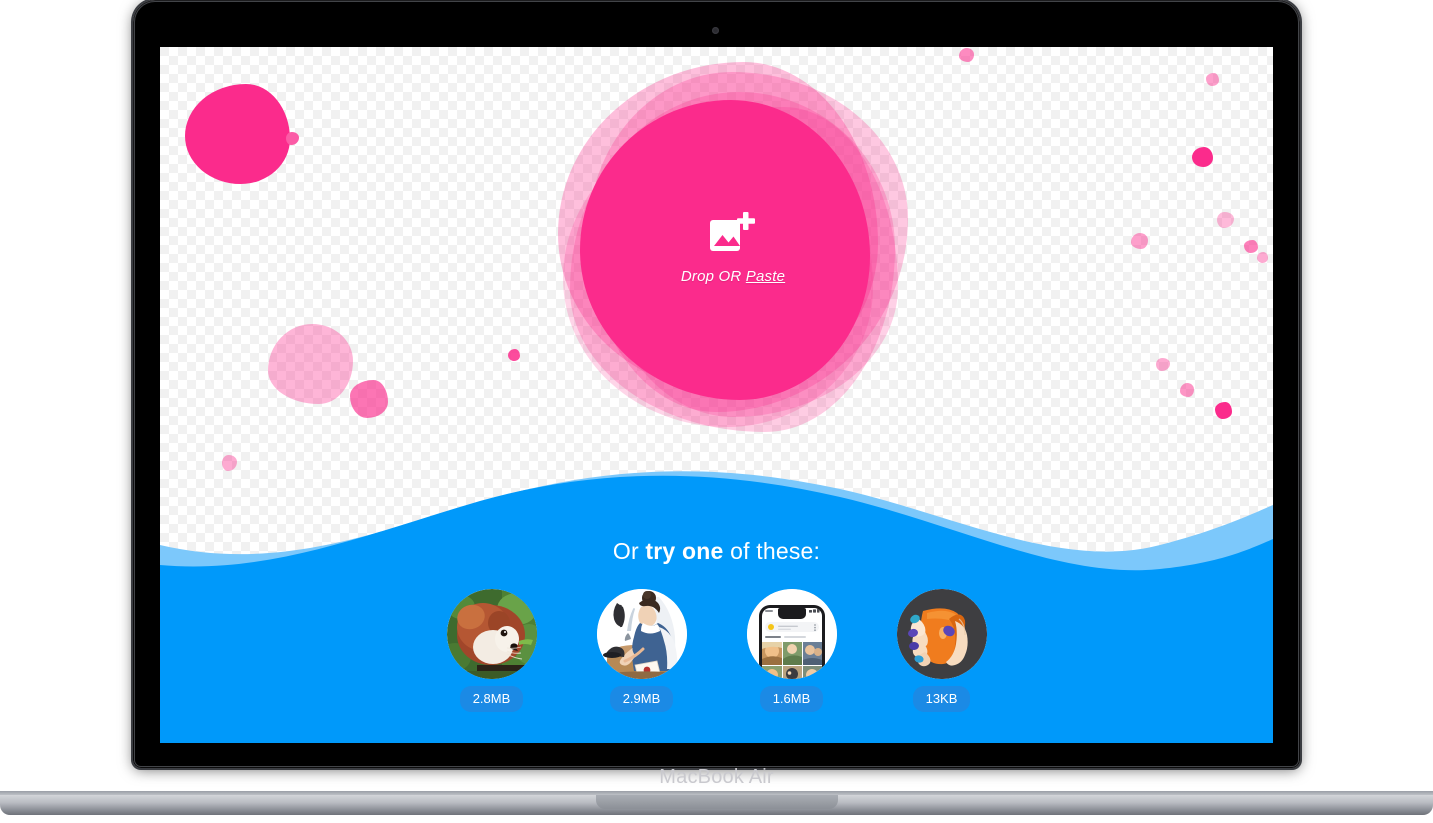 The image size is (1433, 823). What do you see at coordinates (491, 634) in the screenshot?
I see `thumbnail-red-panda` at bounding box center [491, 634].